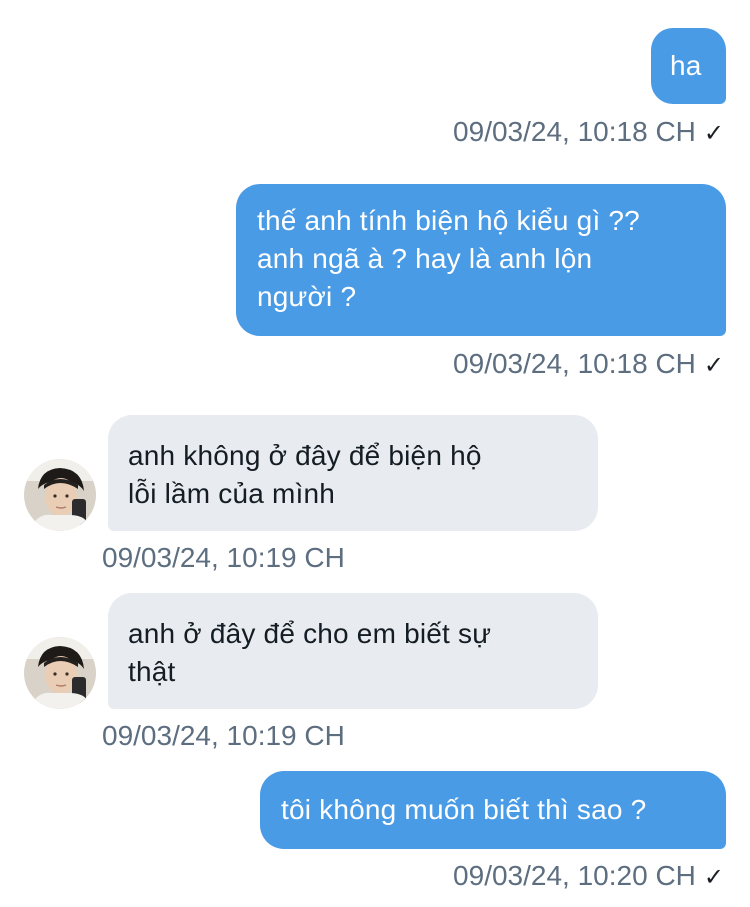 The height and width of the screenshot is (907, 750). Describe the element at coordinates (574, 875) in the screenshot. I see `timestamp-text: 09/03/24, 10:20 CH` at that location.